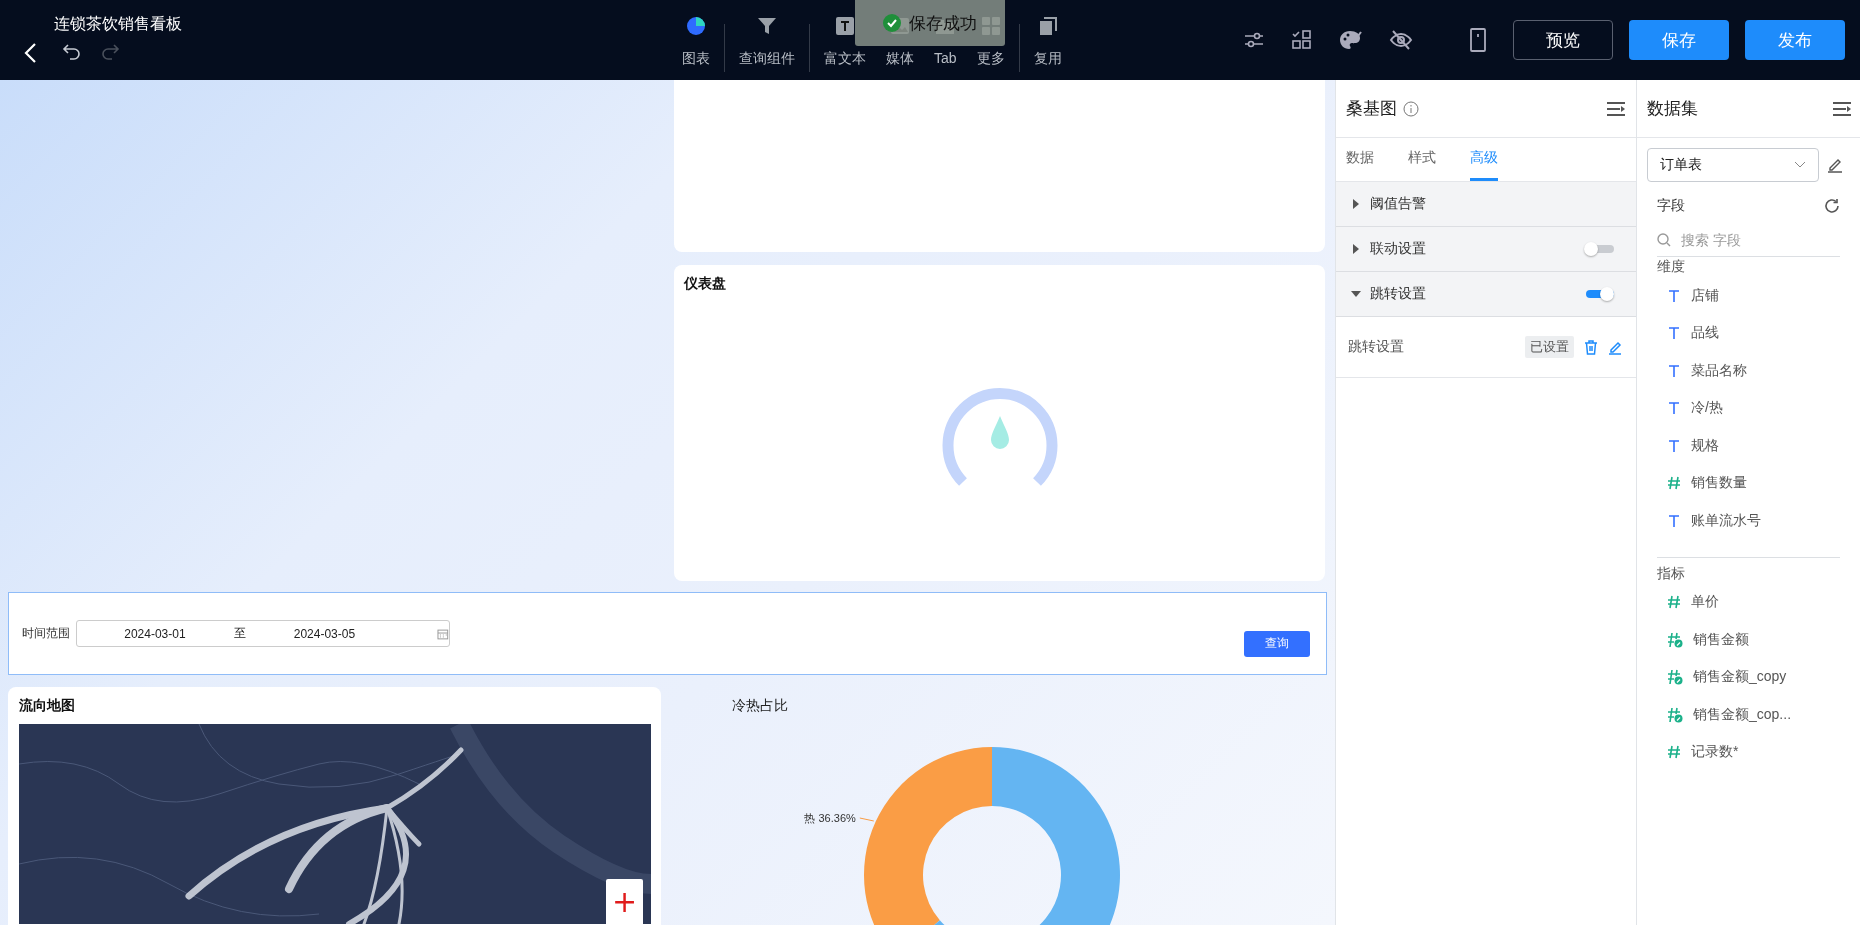 Image resolution: width=1860 pixels, height=925 pixels. What do you see at coordinates (1351, 40) in the screenshot?
I see `palette-icon` at bounding box center [1351, 40].